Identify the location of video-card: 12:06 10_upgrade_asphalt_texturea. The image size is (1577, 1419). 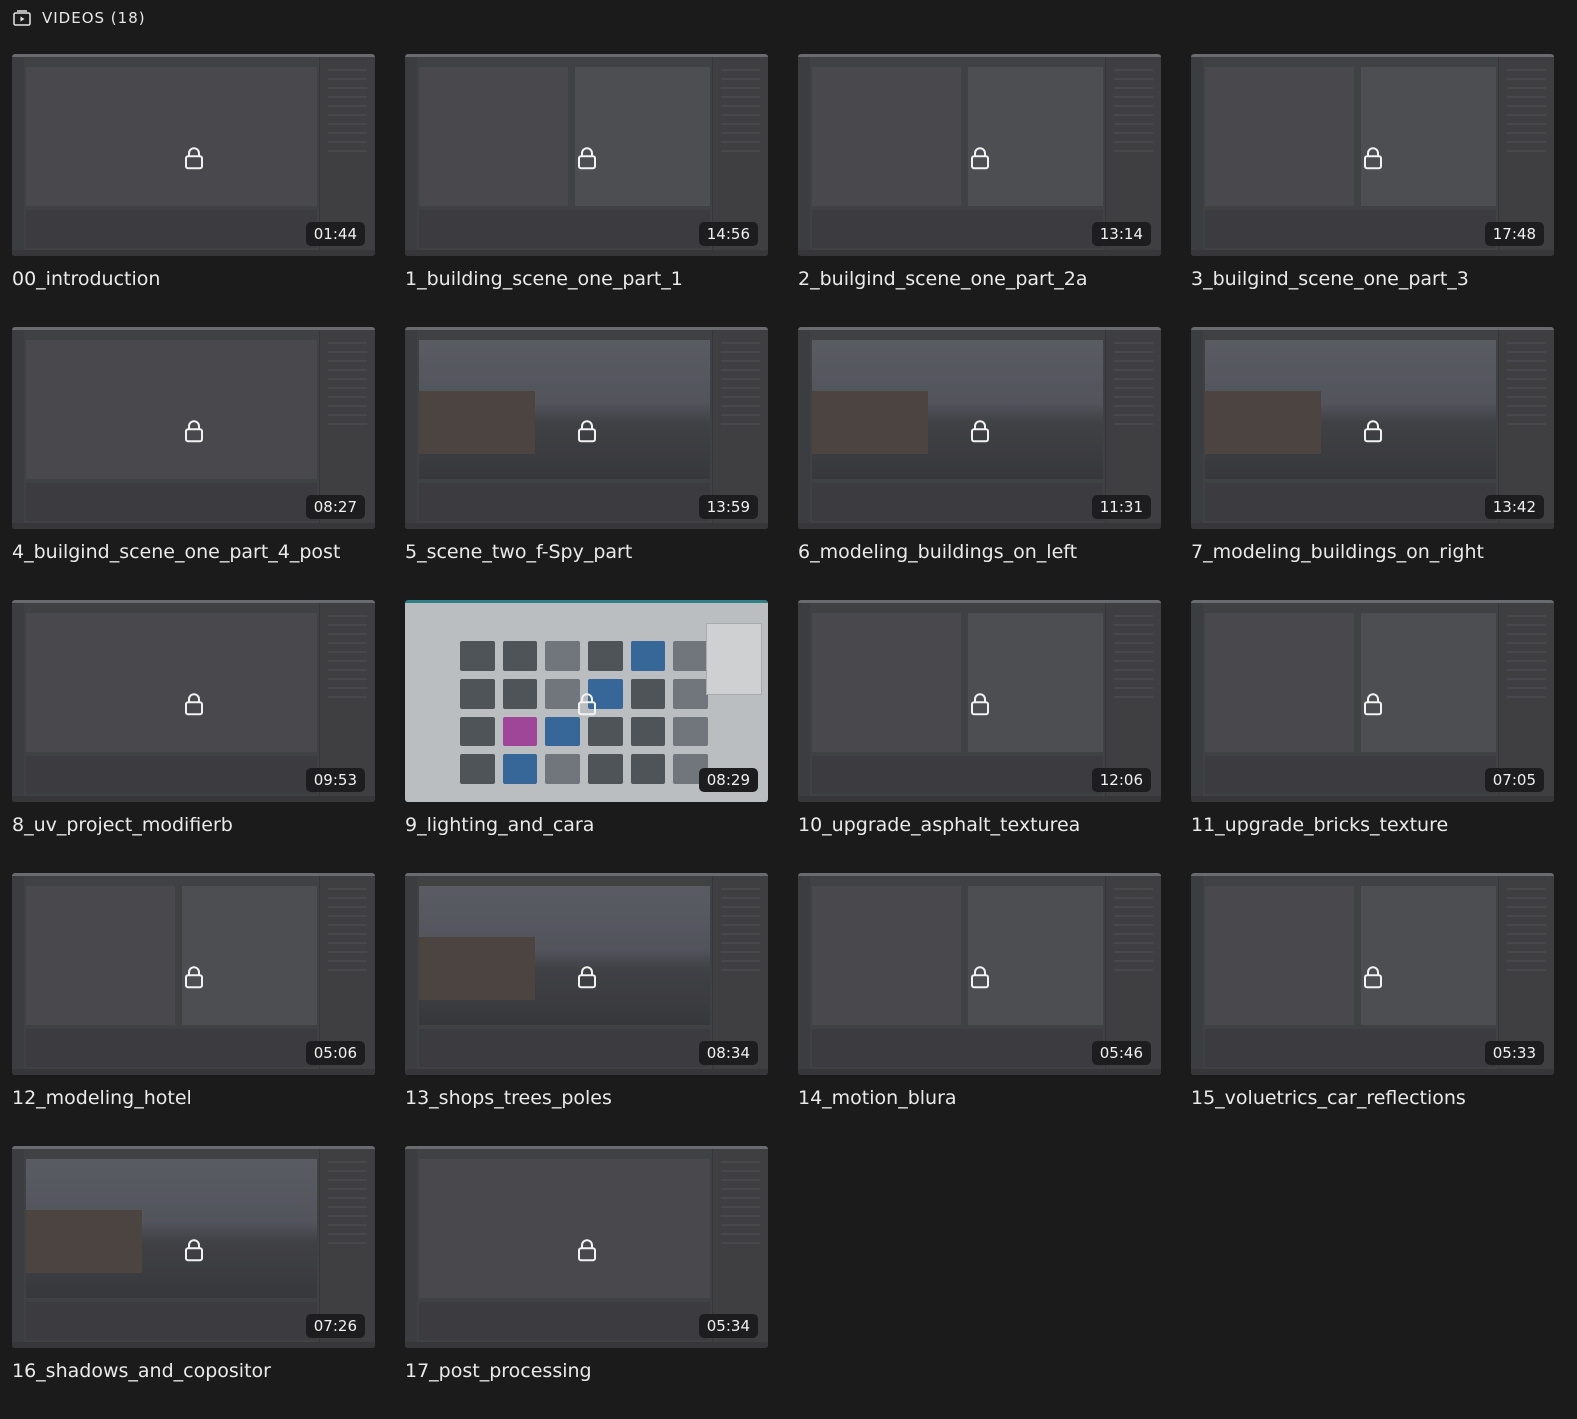
(979, 736).